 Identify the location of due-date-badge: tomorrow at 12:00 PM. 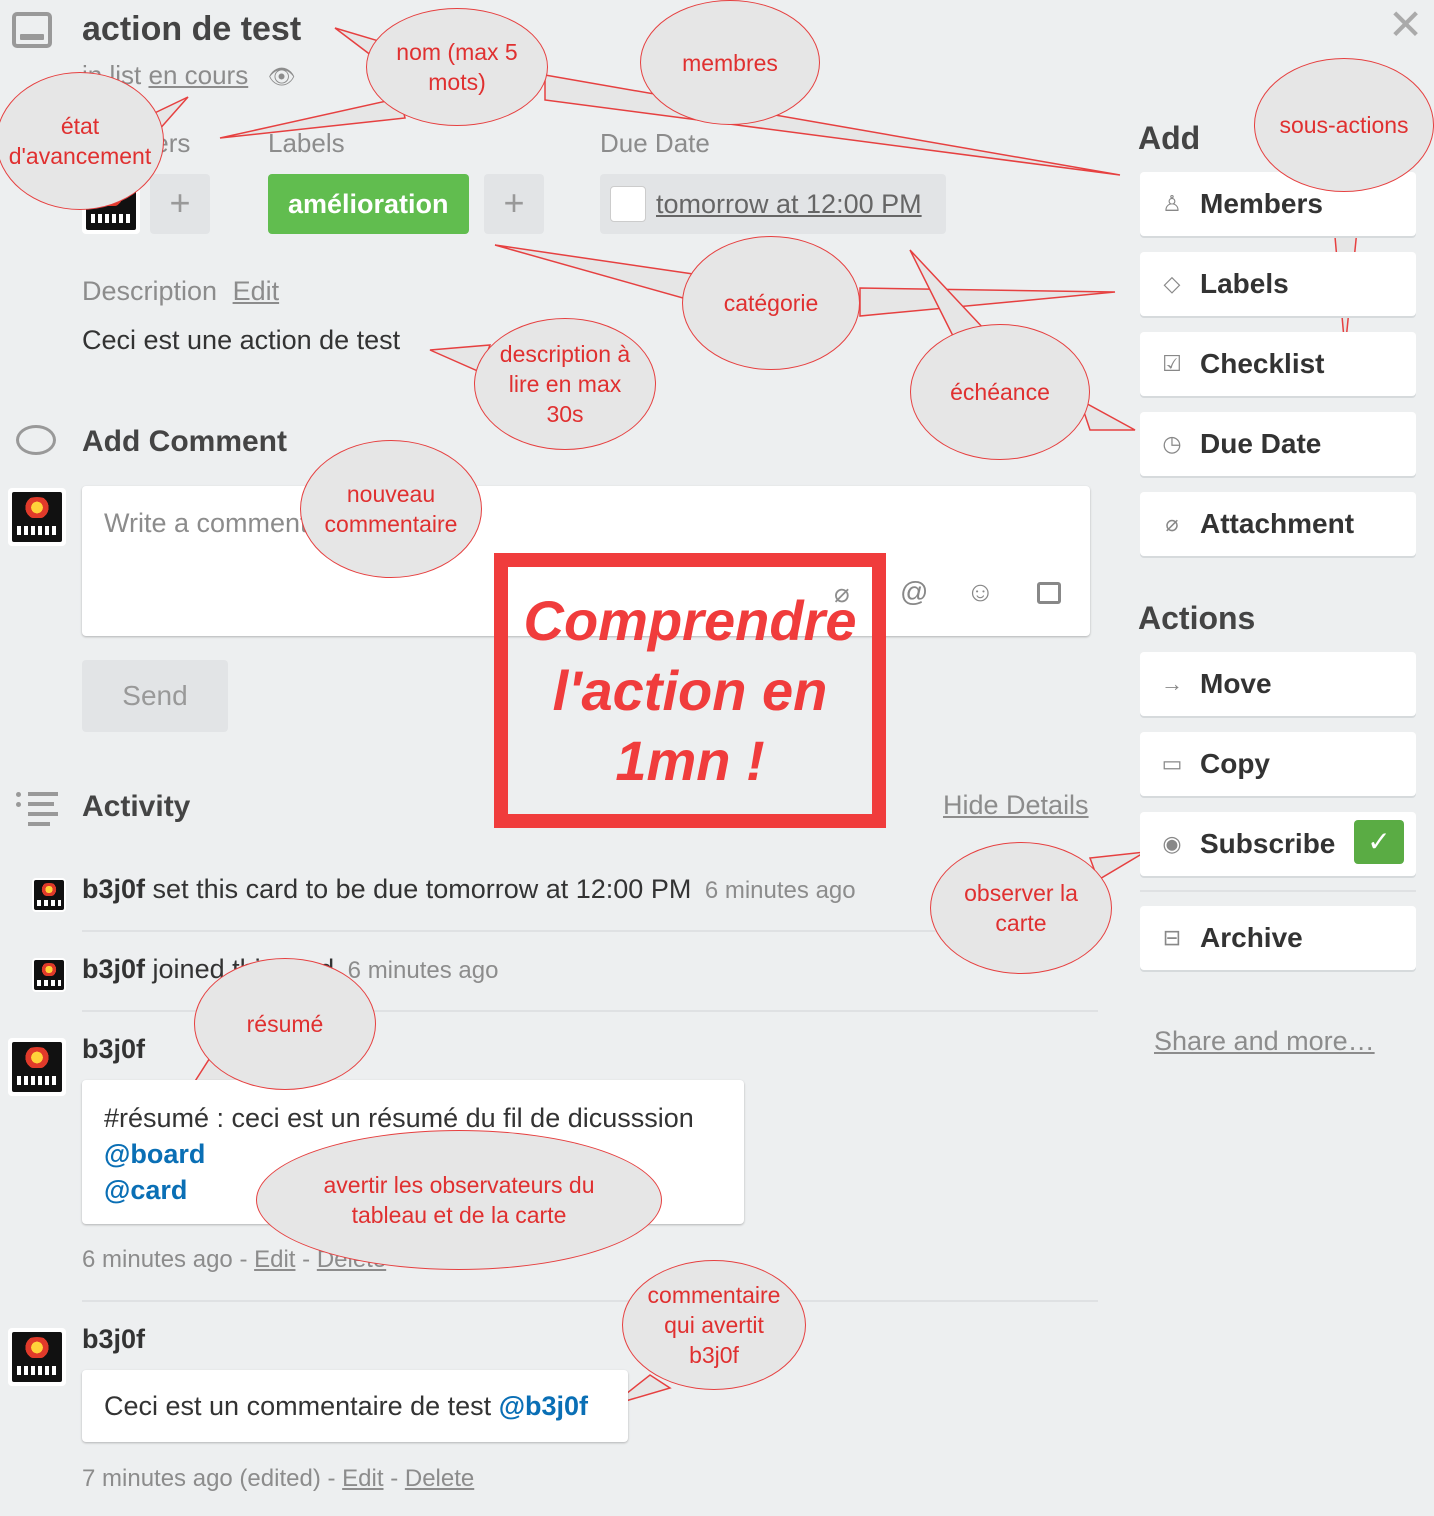
(773, 204).